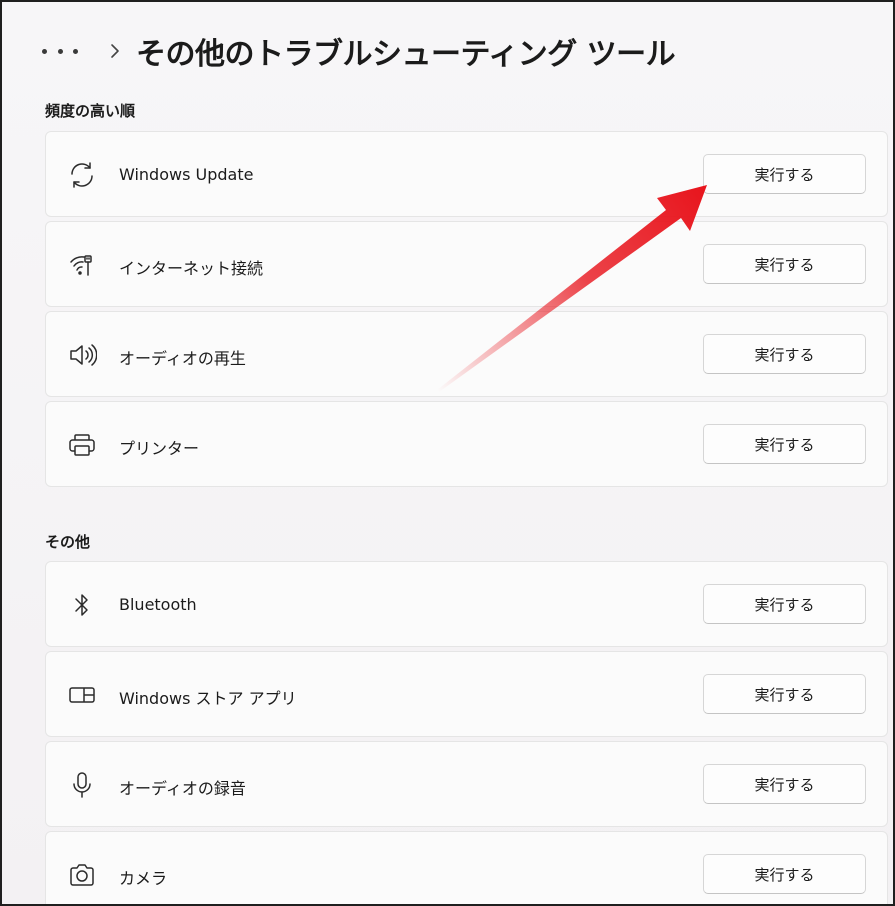  Describe the element at coordinates (466, 694) in the screenshot. I see `troubleshooter-store-apps: Windows ストア アプリ 実行する` at that location.